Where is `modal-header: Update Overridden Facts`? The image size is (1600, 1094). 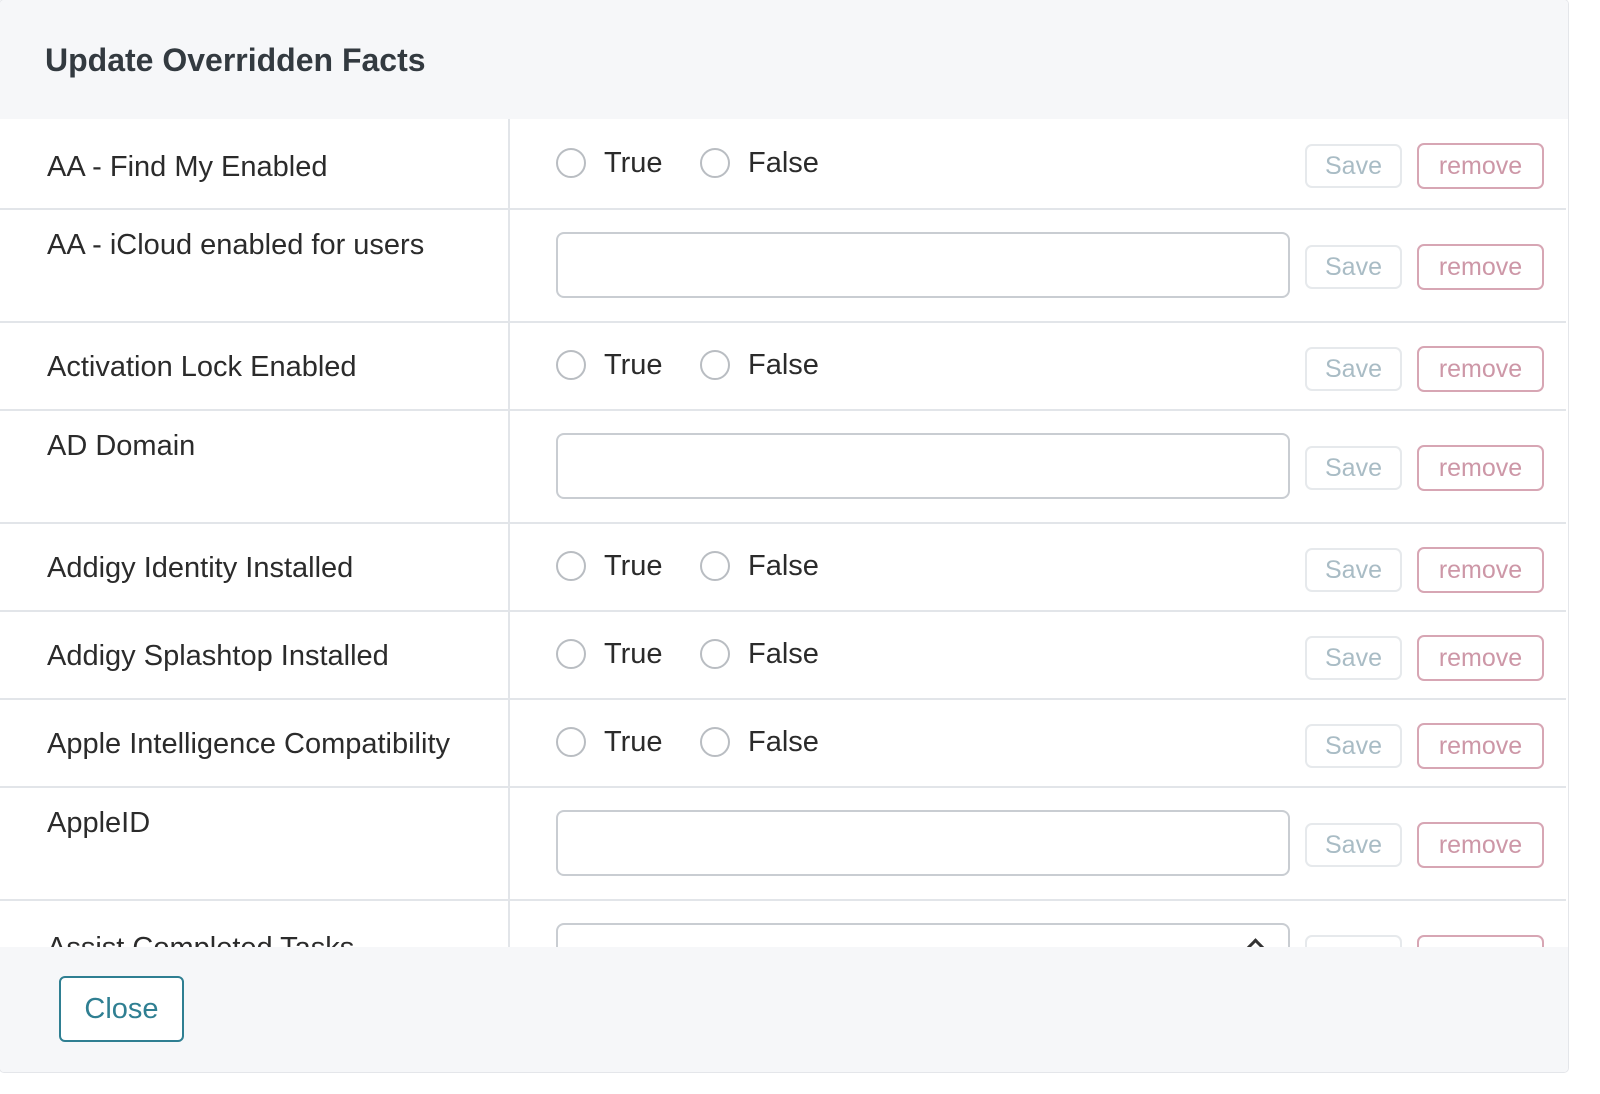 modal-header: Update Overridden Facts is located at coordinates (784, 59).